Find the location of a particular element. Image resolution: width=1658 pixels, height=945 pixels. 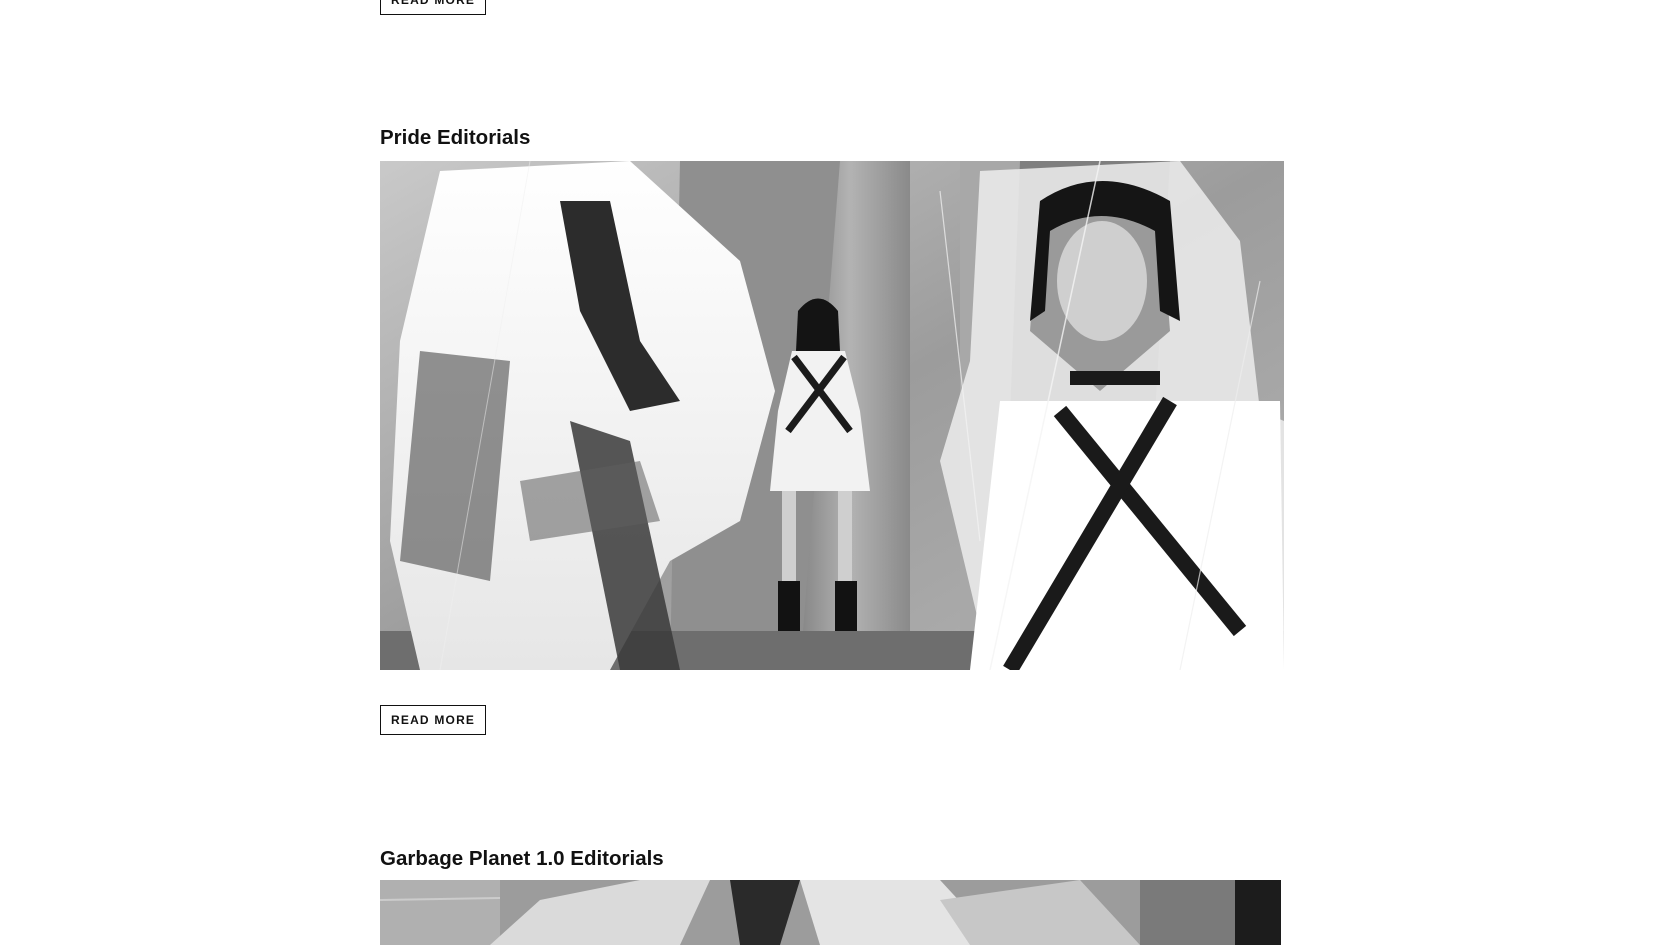

post-title: Garbage Planet 1.0 Editorials is located at coordinates (522, 859).